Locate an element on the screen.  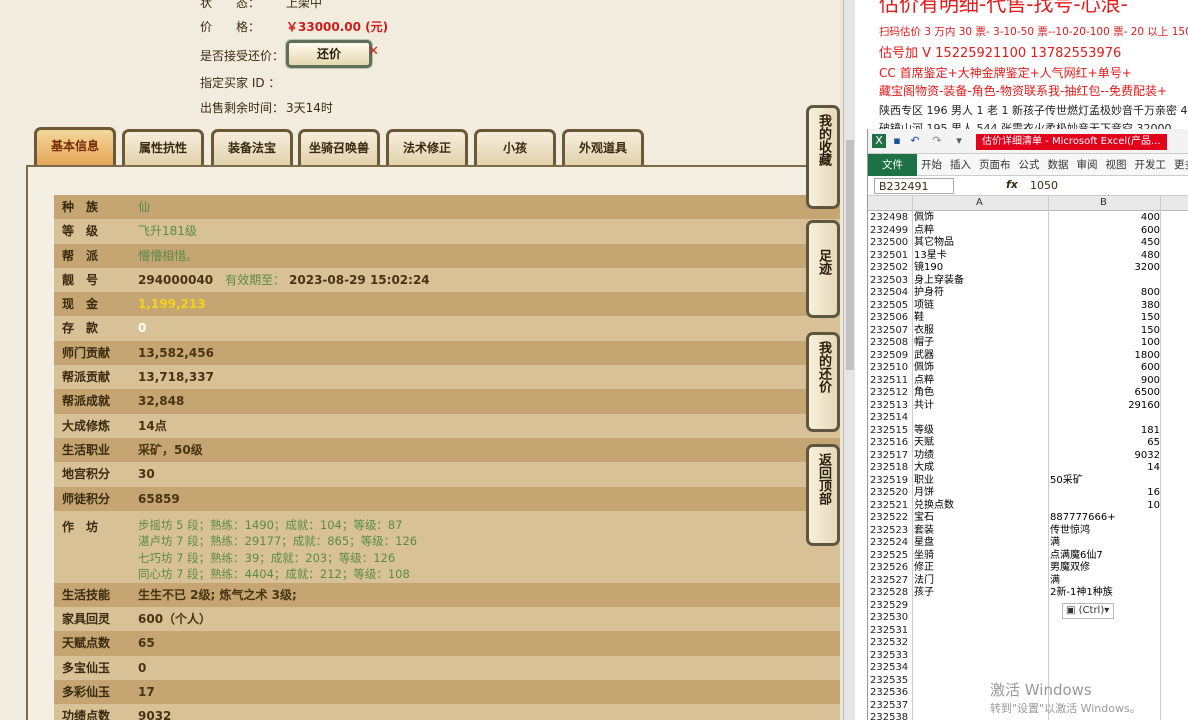
row-number: 232524 is located at coordinates (889, 543).